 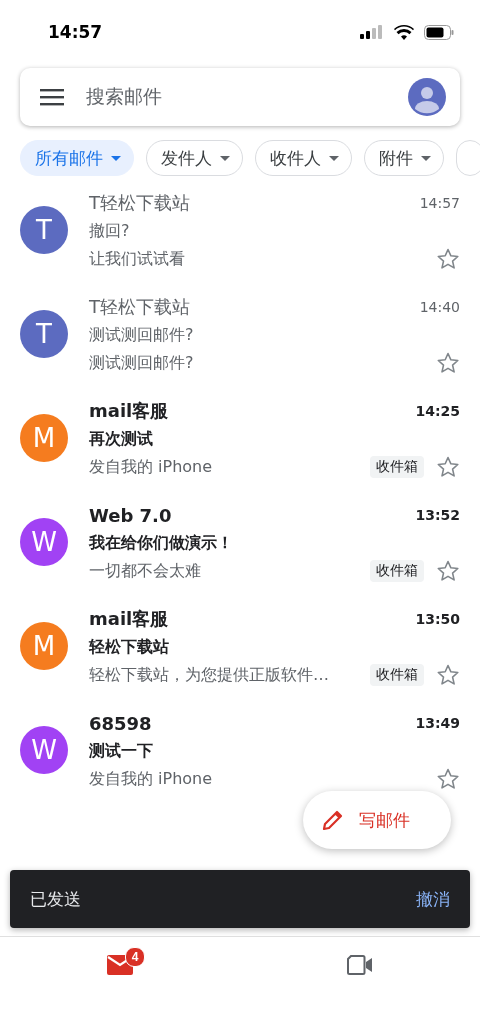 I want to click on mail-subject: 测试一下, so click(x=121, y=751).